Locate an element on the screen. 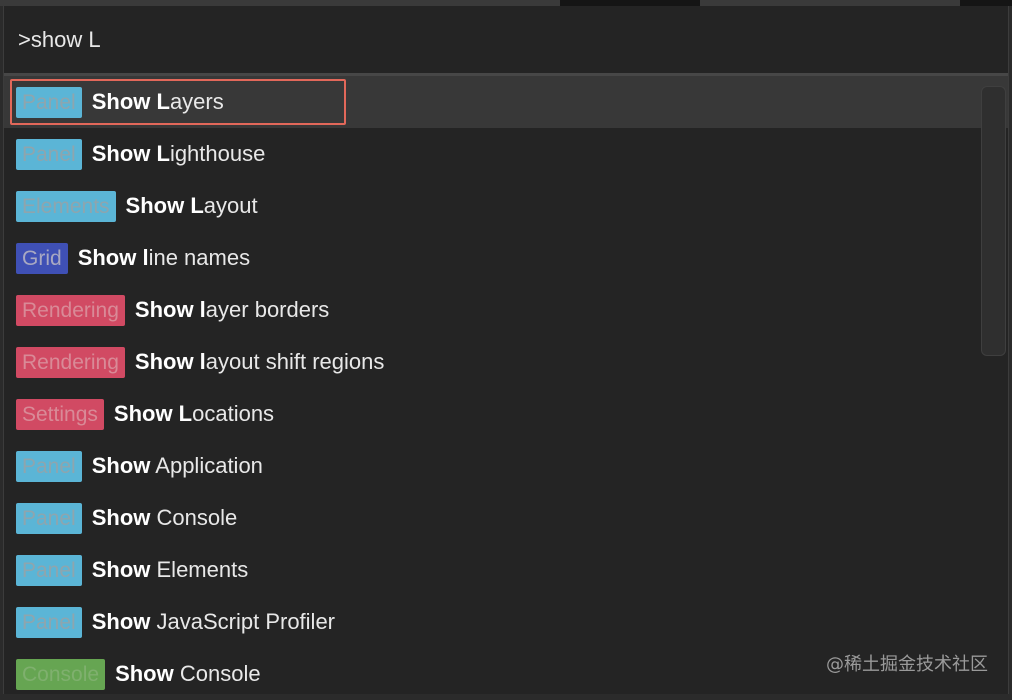 The width and height of the screenshot is (1012, 700). command-prompt-row is located at coordinates (506, 41).